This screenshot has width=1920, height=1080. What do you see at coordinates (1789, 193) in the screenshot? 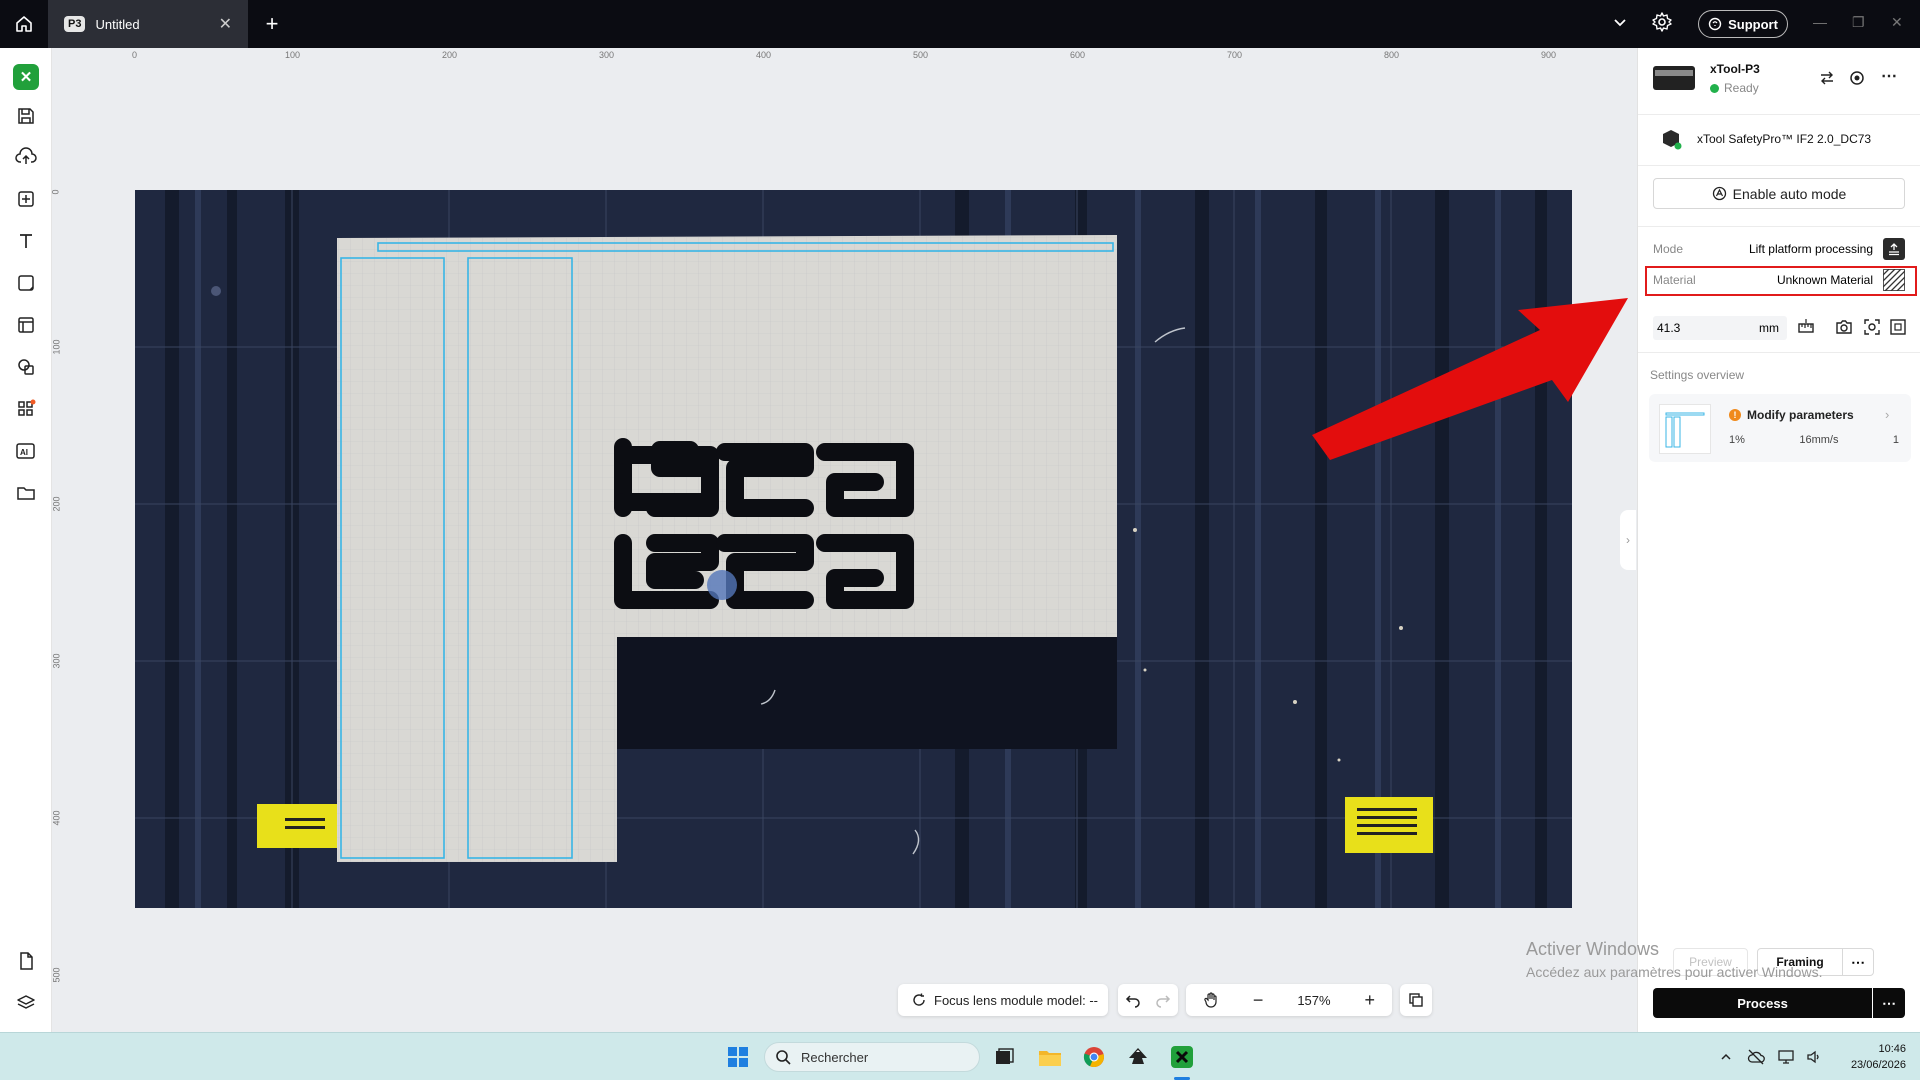
I see `enable-auto-mode-label: Enable auto mode` at bounding box center [1789, 193].